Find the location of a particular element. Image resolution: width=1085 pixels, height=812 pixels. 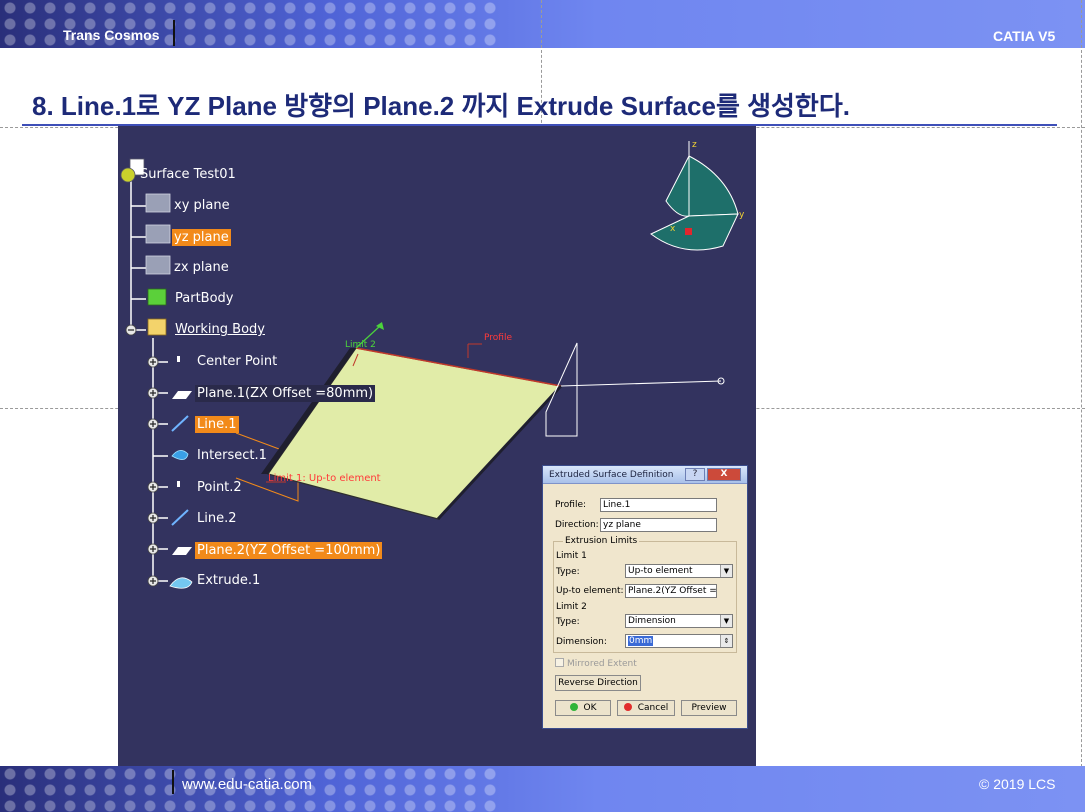

header-brand: Trans Cosmos is located at coordinates (111, 35).